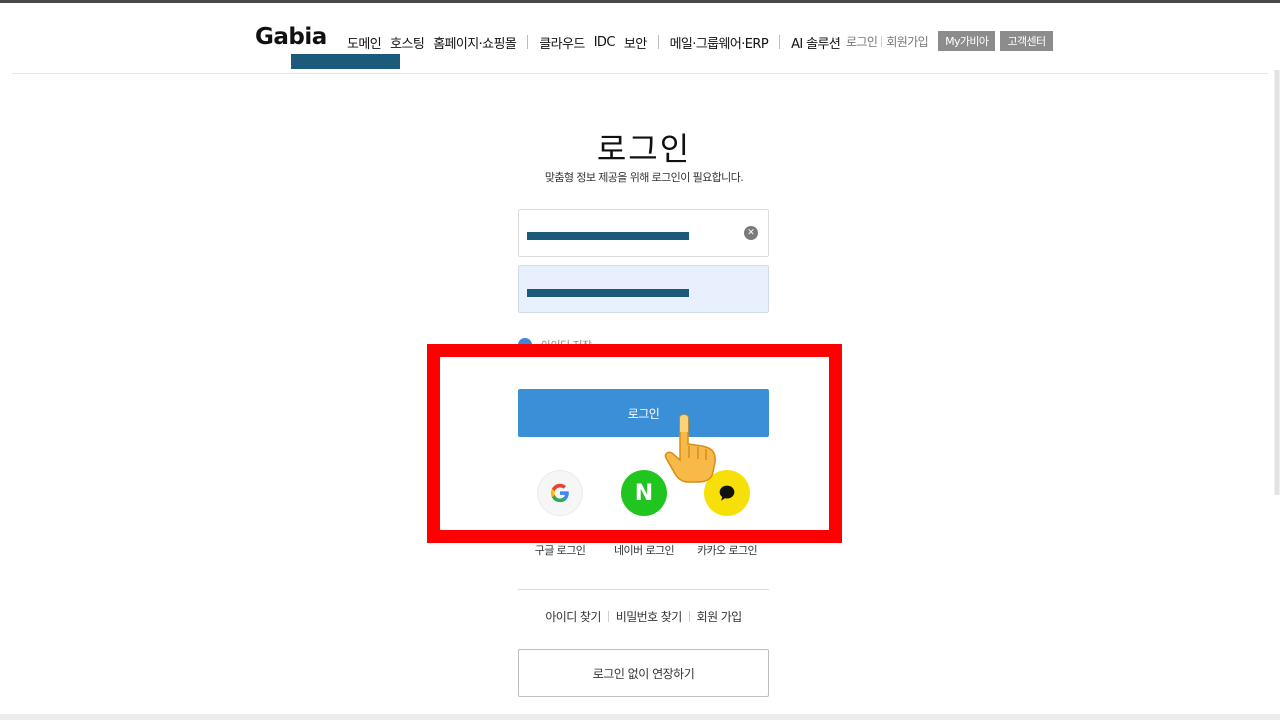 Image resolution: width=1280 pixels, height=720 pixels. I want to click on find-id-link: 아이디 찾기, so click(573, 616).